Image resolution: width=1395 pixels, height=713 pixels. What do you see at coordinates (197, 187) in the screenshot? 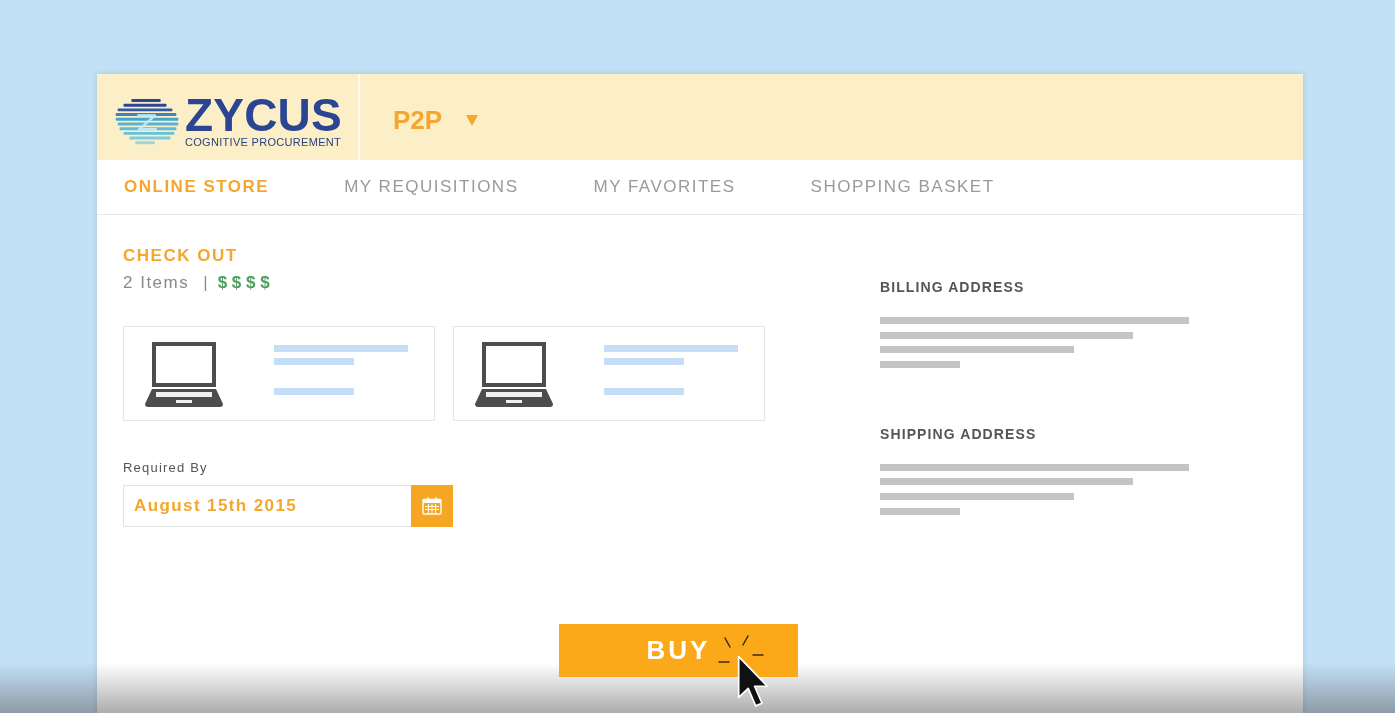
I see `nav-tab: ONLINE STORE` at bounding box center [197, 187].